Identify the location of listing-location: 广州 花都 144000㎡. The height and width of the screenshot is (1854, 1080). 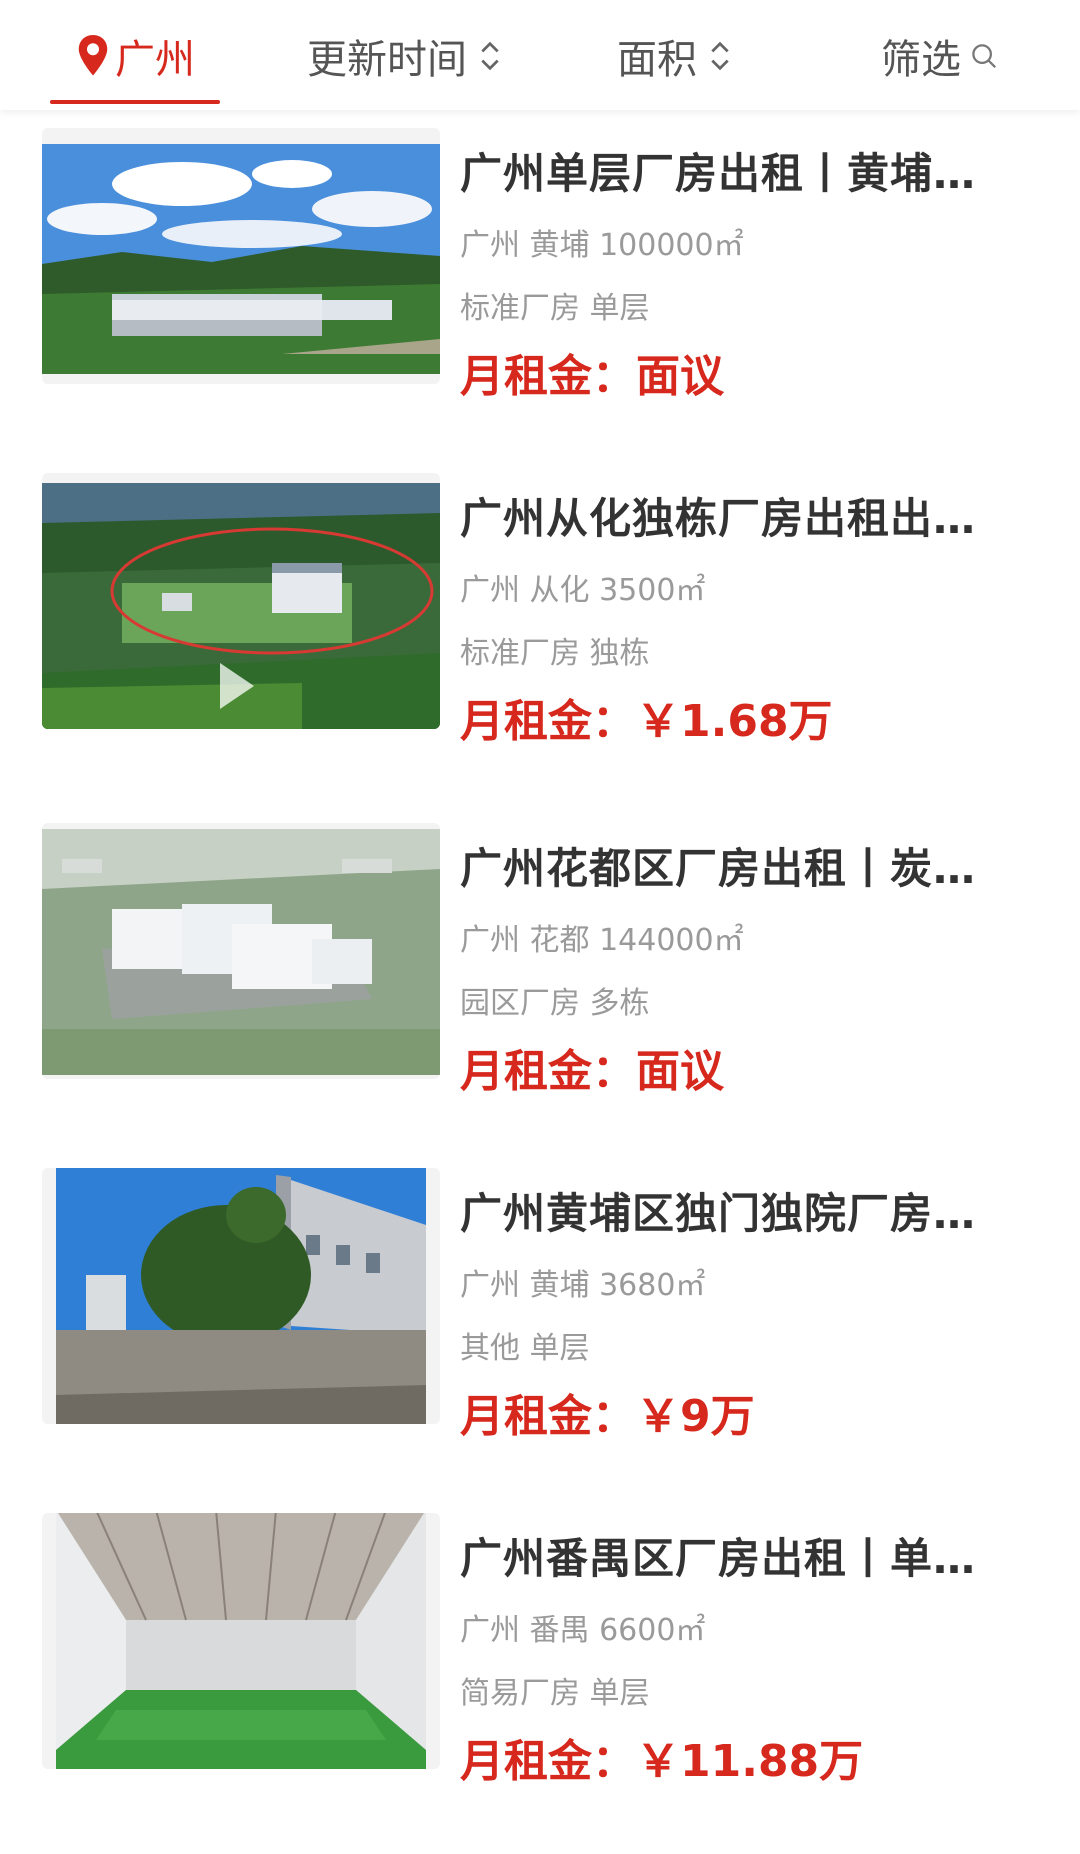
(602, 940).